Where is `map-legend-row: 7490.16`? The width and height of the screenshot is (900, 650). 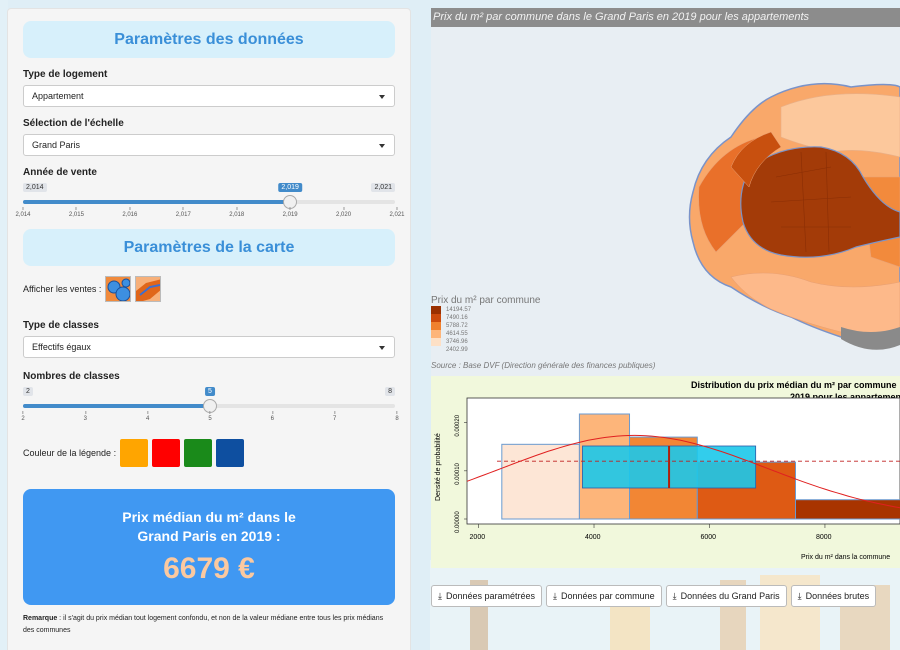
map-legend-row: 7490.16 is located at coordinates (485, 318).